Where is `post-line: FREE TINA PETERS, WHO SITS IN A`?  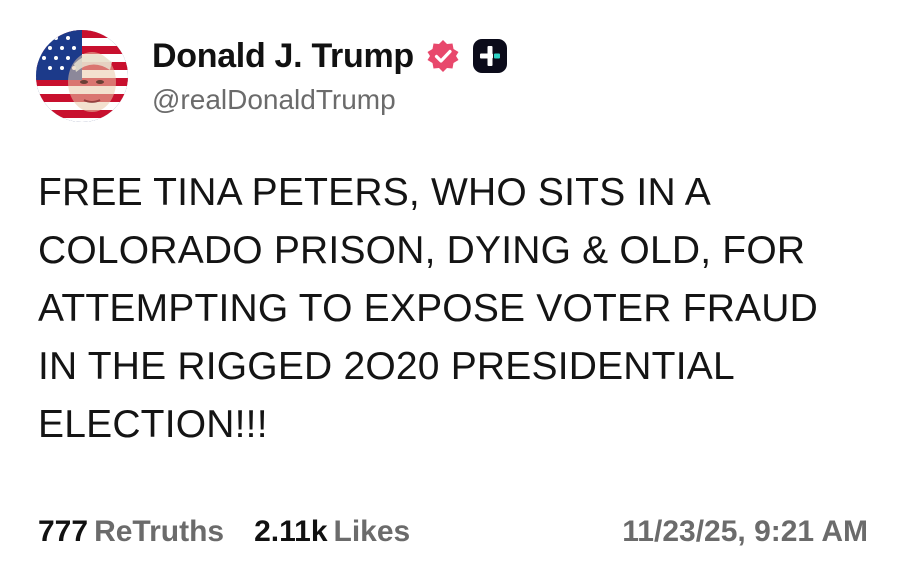
post-line: FREE TINA PETERS, WHO SITS IN A is located at coordinates (374, 192).